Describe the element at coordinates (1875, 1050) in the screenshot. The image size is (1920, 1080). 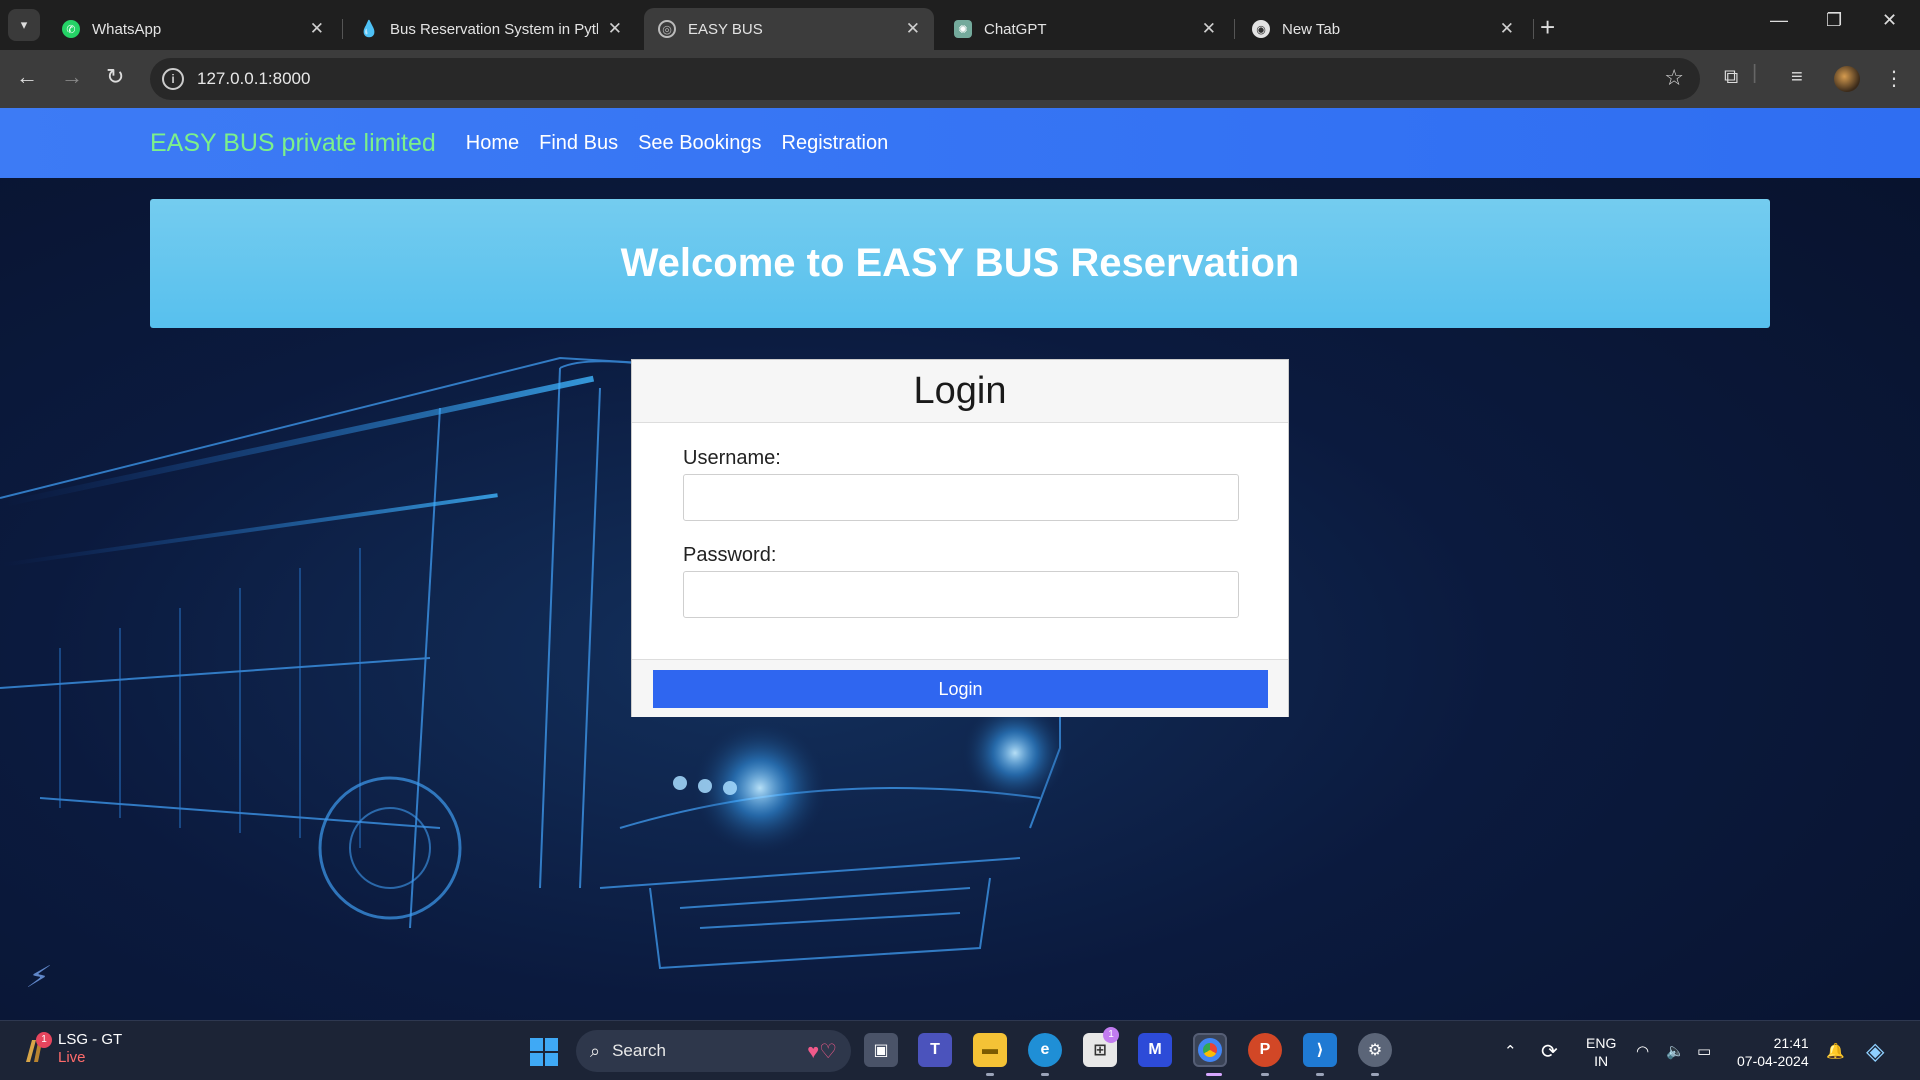
I see `copilot-icon: ◈` at that location.